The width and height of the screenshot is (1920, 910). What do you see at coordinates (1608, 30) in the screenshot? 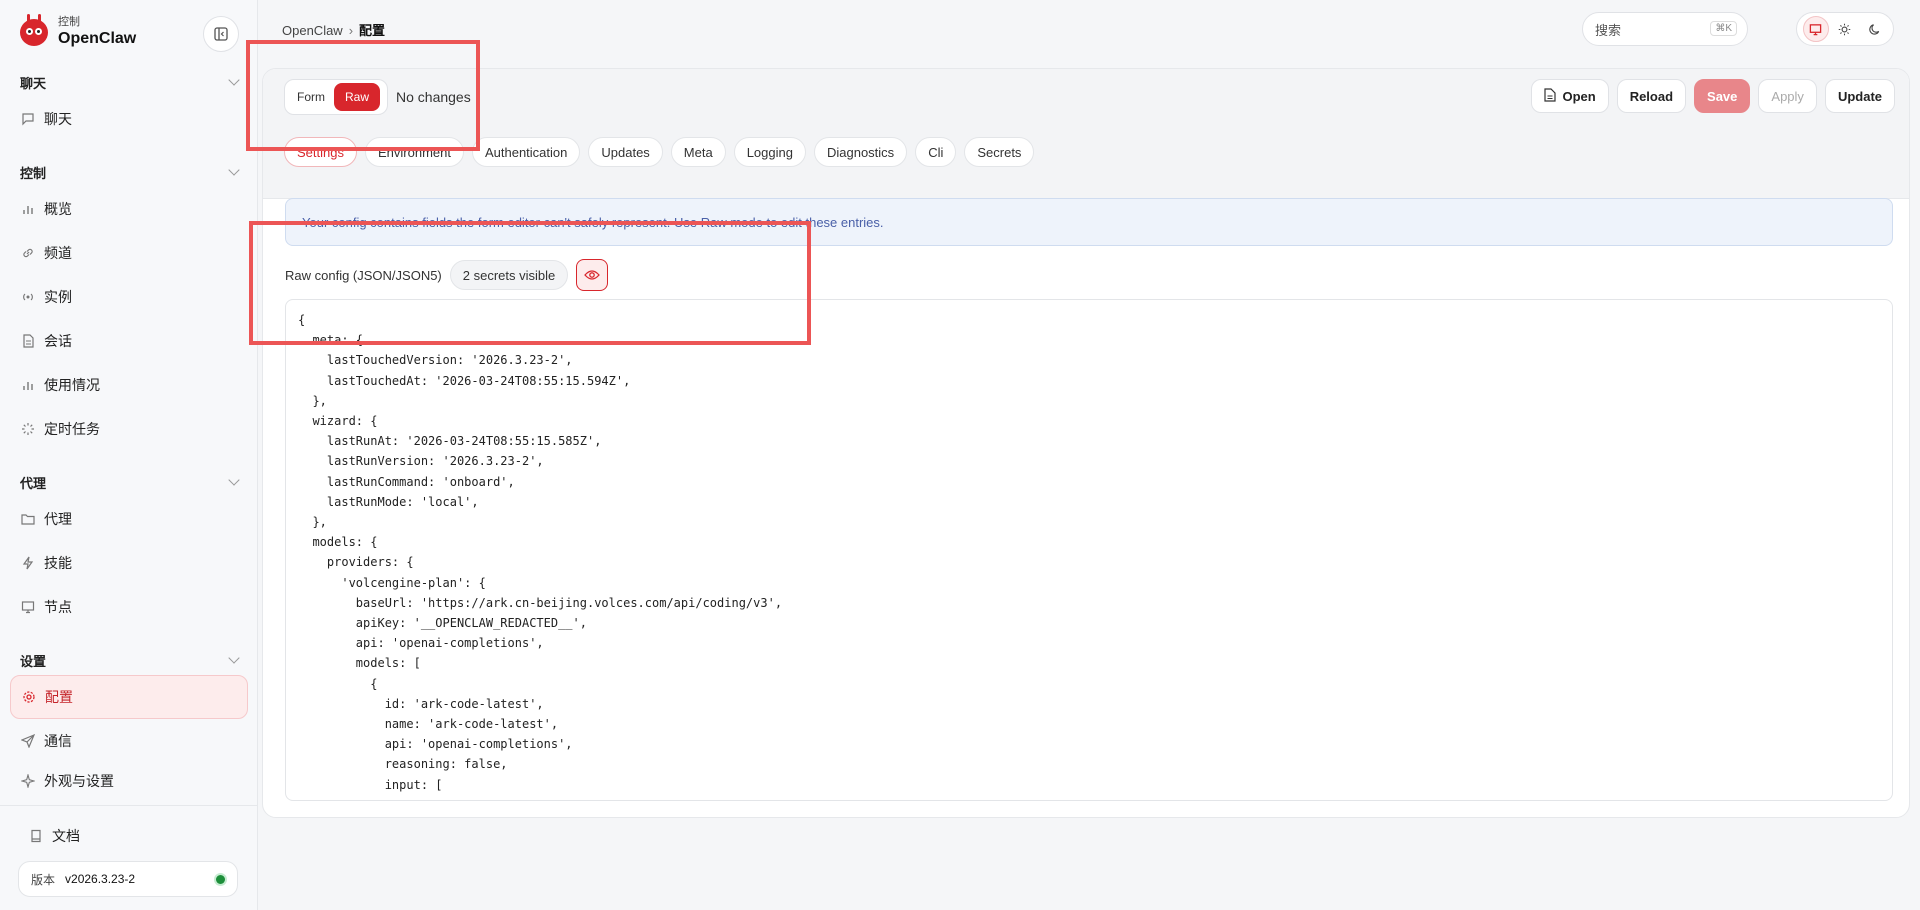
I see `search-placeholder: 搜索` at bounding box center [1608, 30].